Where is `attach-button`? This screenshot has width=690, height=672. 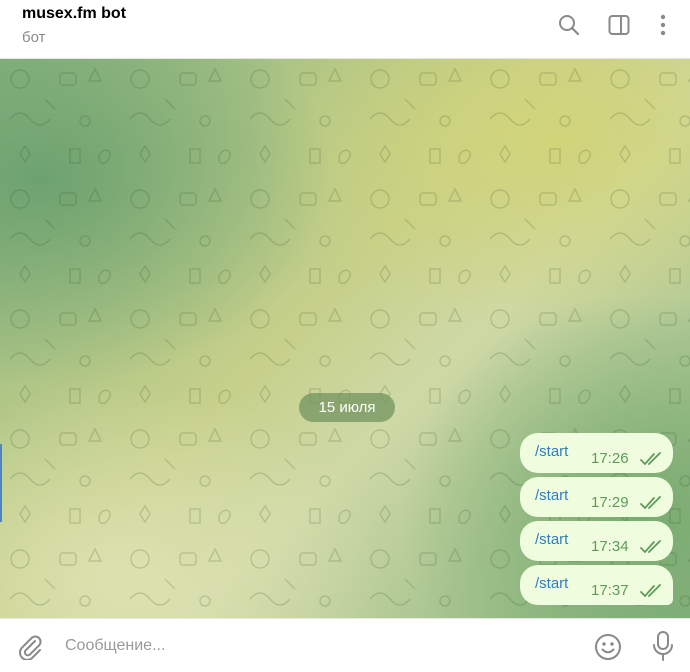 attach-button is located at coordinates (29, 646).